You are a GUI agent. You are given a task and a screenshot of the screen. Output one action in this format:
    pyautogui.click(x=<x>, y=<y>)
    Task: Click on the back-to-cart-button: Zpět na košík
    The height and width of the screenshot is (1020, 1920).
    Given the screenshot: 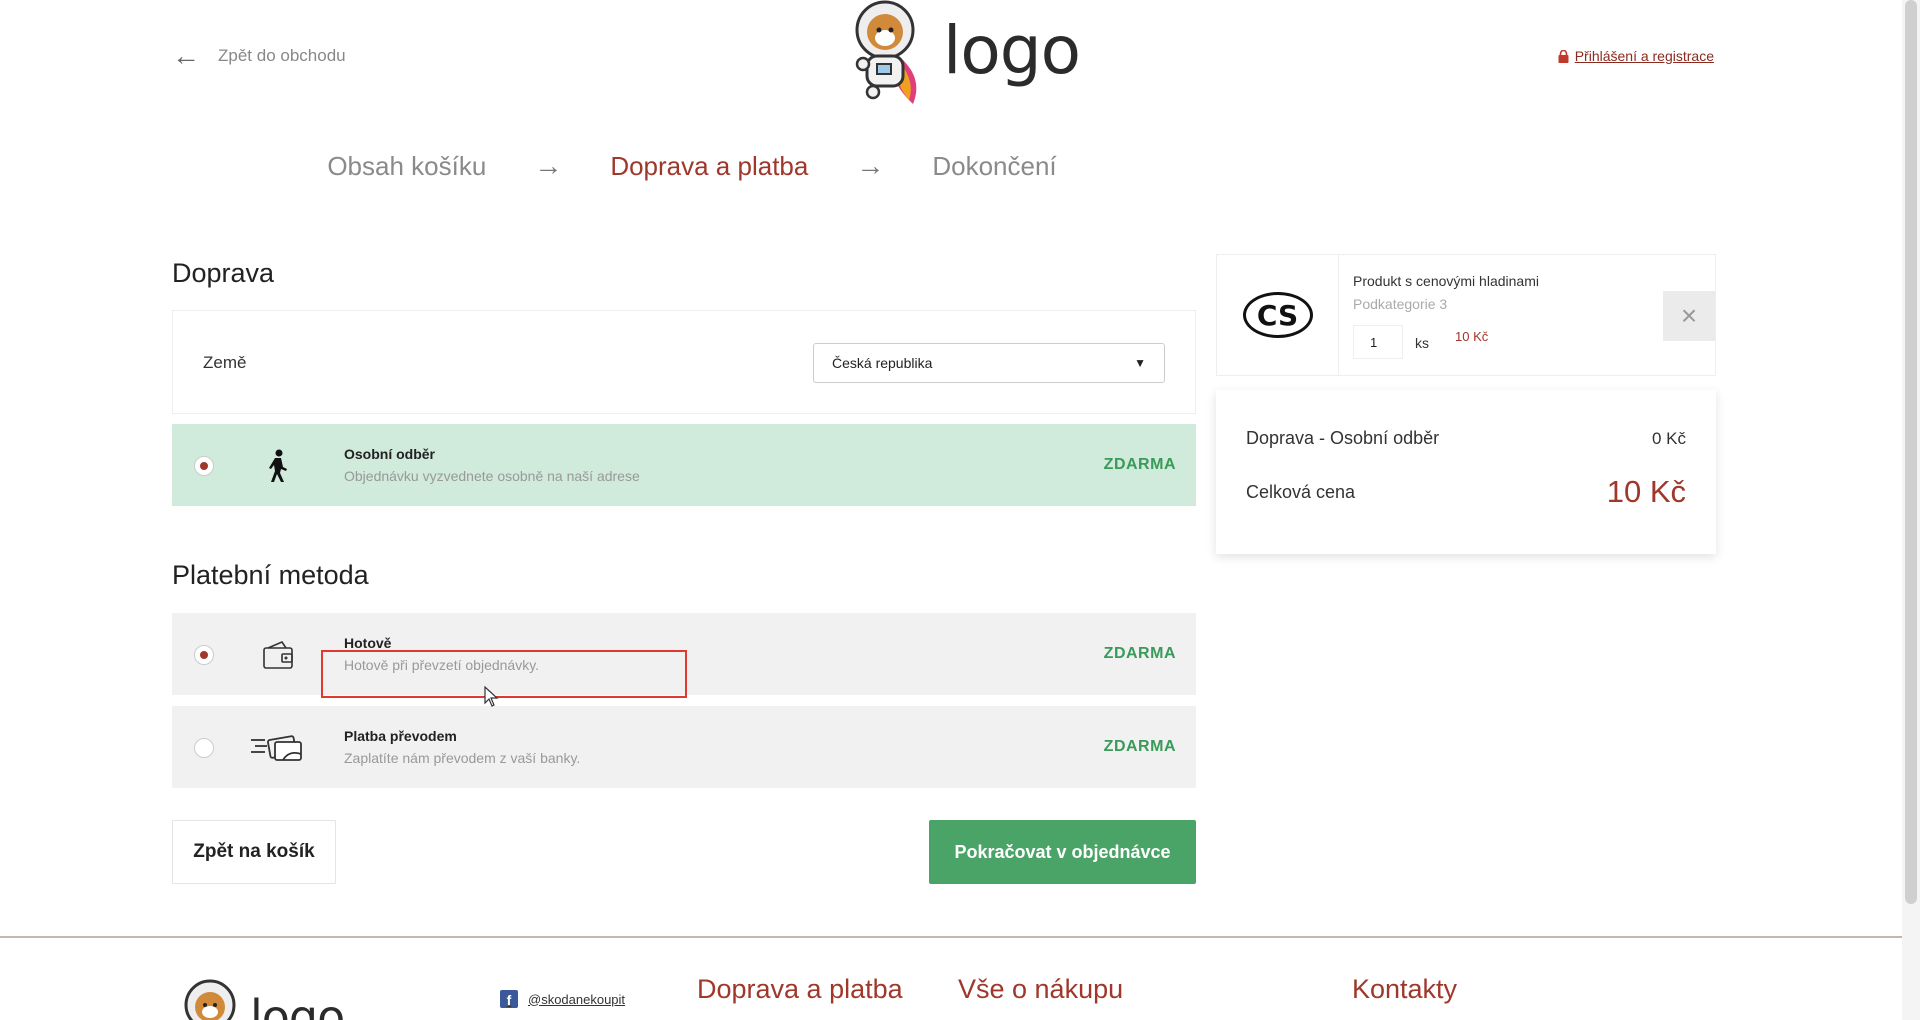 What is the action you would take?
    pyautogui.click(x=254, y=852)
    